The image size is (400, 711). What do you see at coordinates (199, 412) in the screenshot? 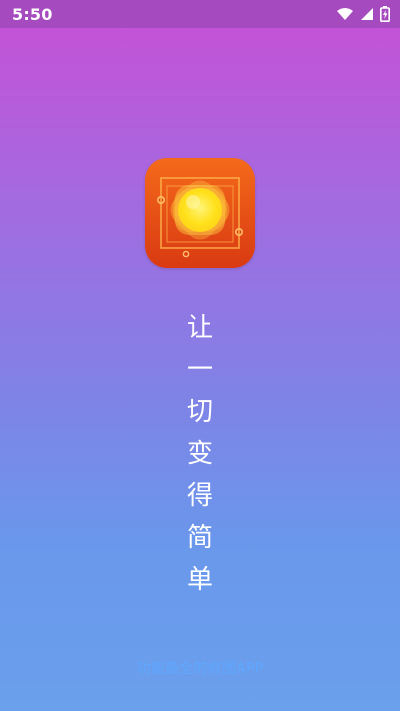
I see `slogan-char: 切` at bounding box center [199, 412].